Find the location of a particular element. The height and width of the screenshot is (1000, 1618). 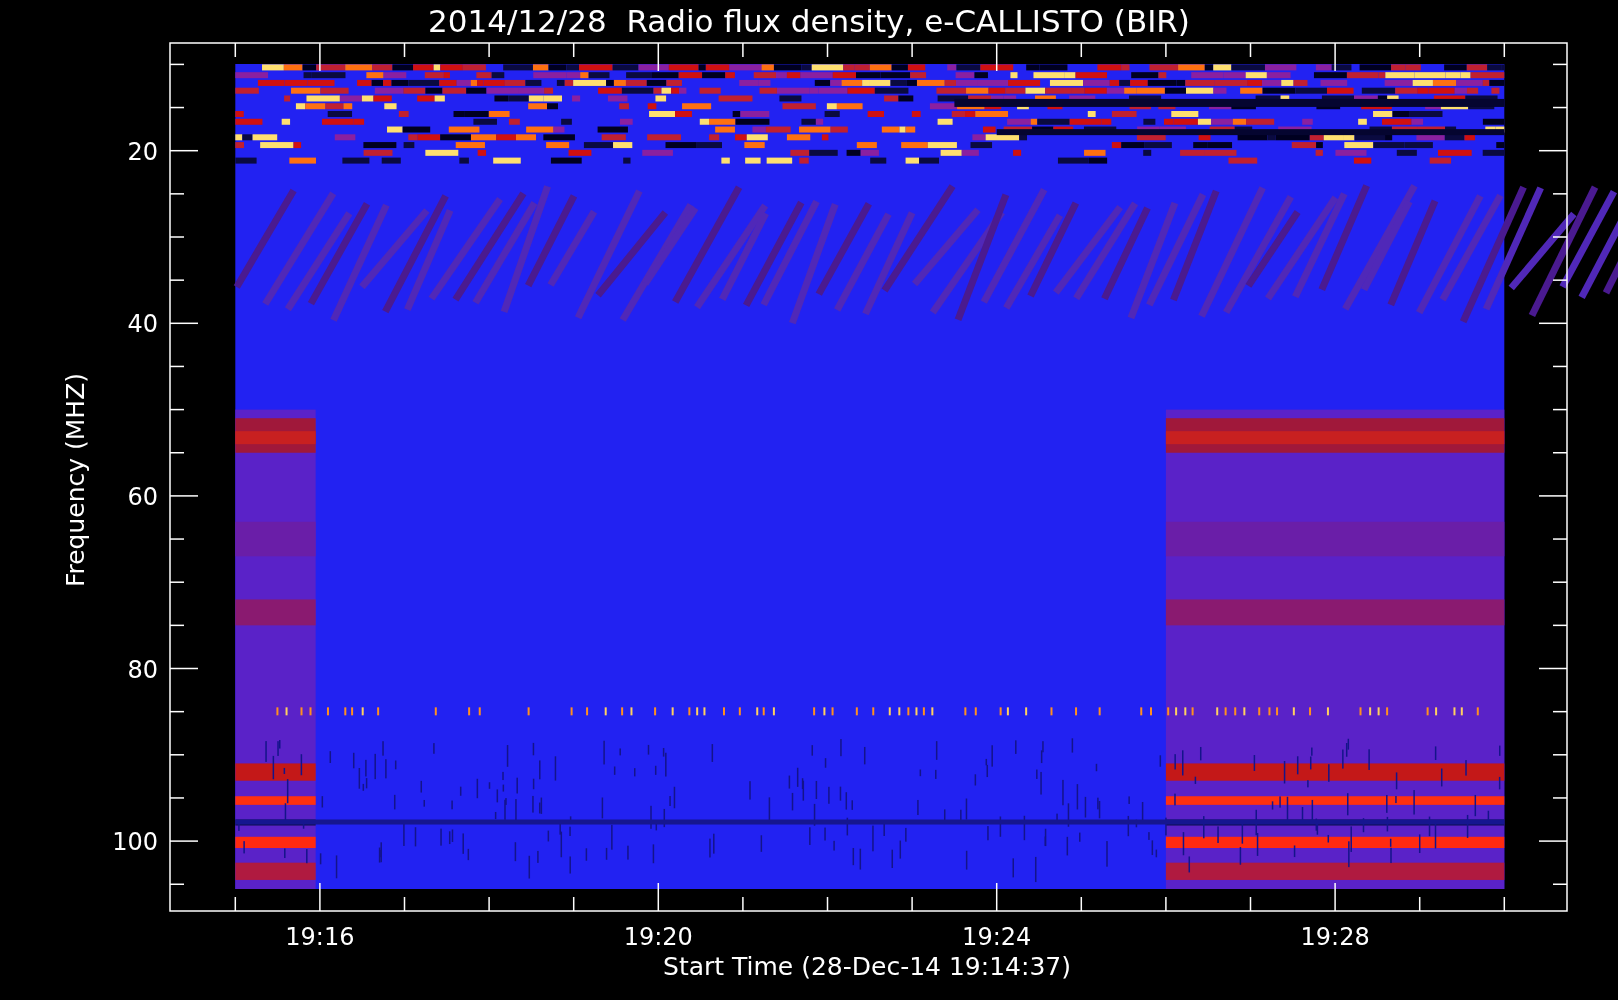

tick-label: 20 is located at coordinates (142, 151).